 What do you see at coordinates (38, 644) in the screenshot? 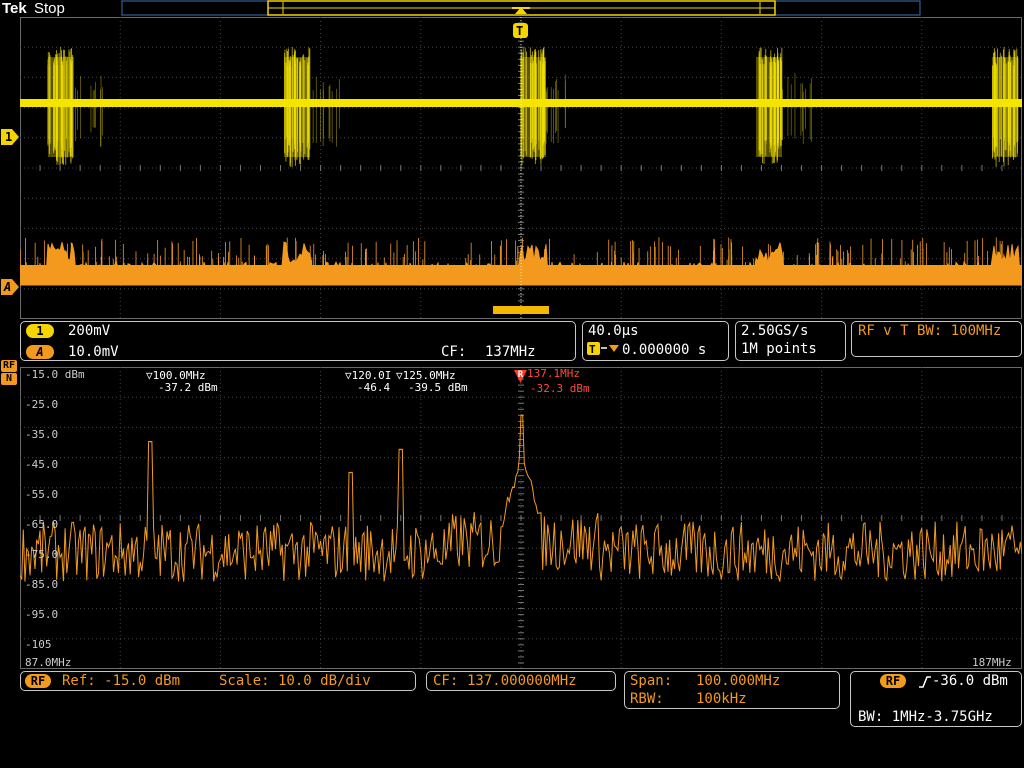
I see `y-tick-label: -105` at bounding box center [38, 644].